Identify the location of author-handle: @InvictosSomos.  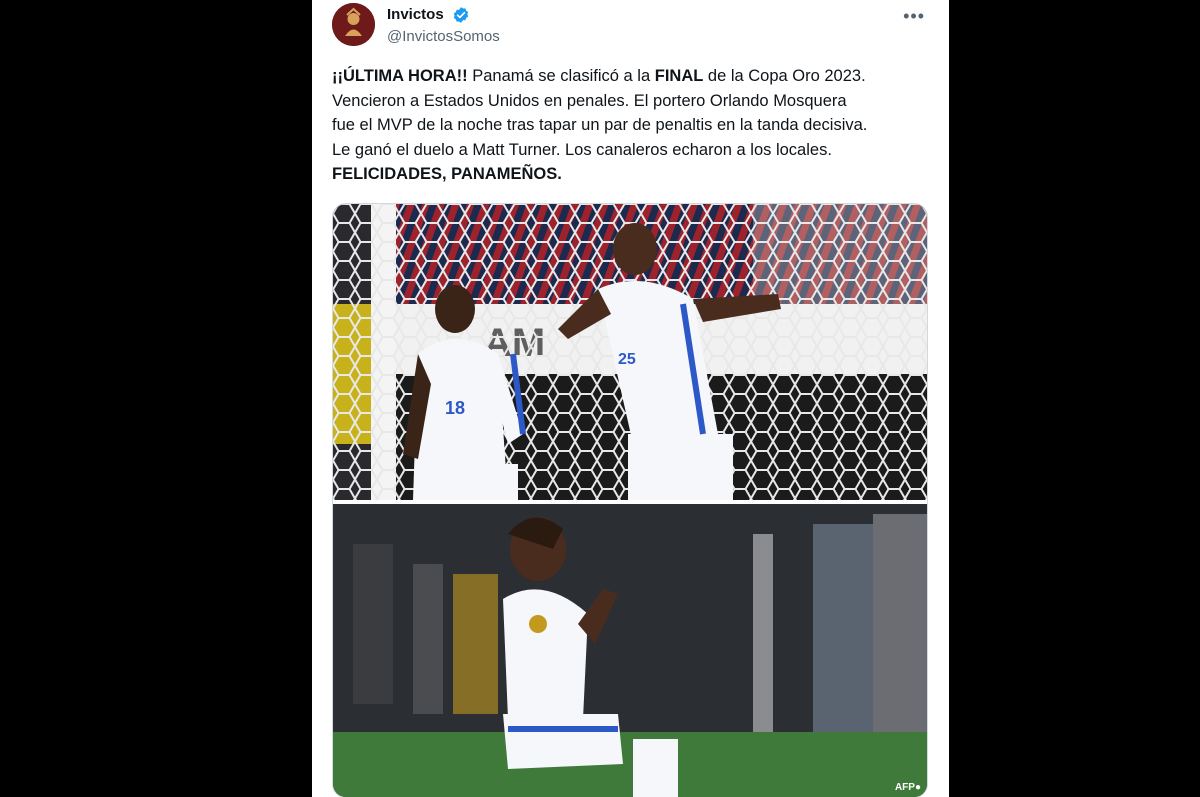
(443, 36).